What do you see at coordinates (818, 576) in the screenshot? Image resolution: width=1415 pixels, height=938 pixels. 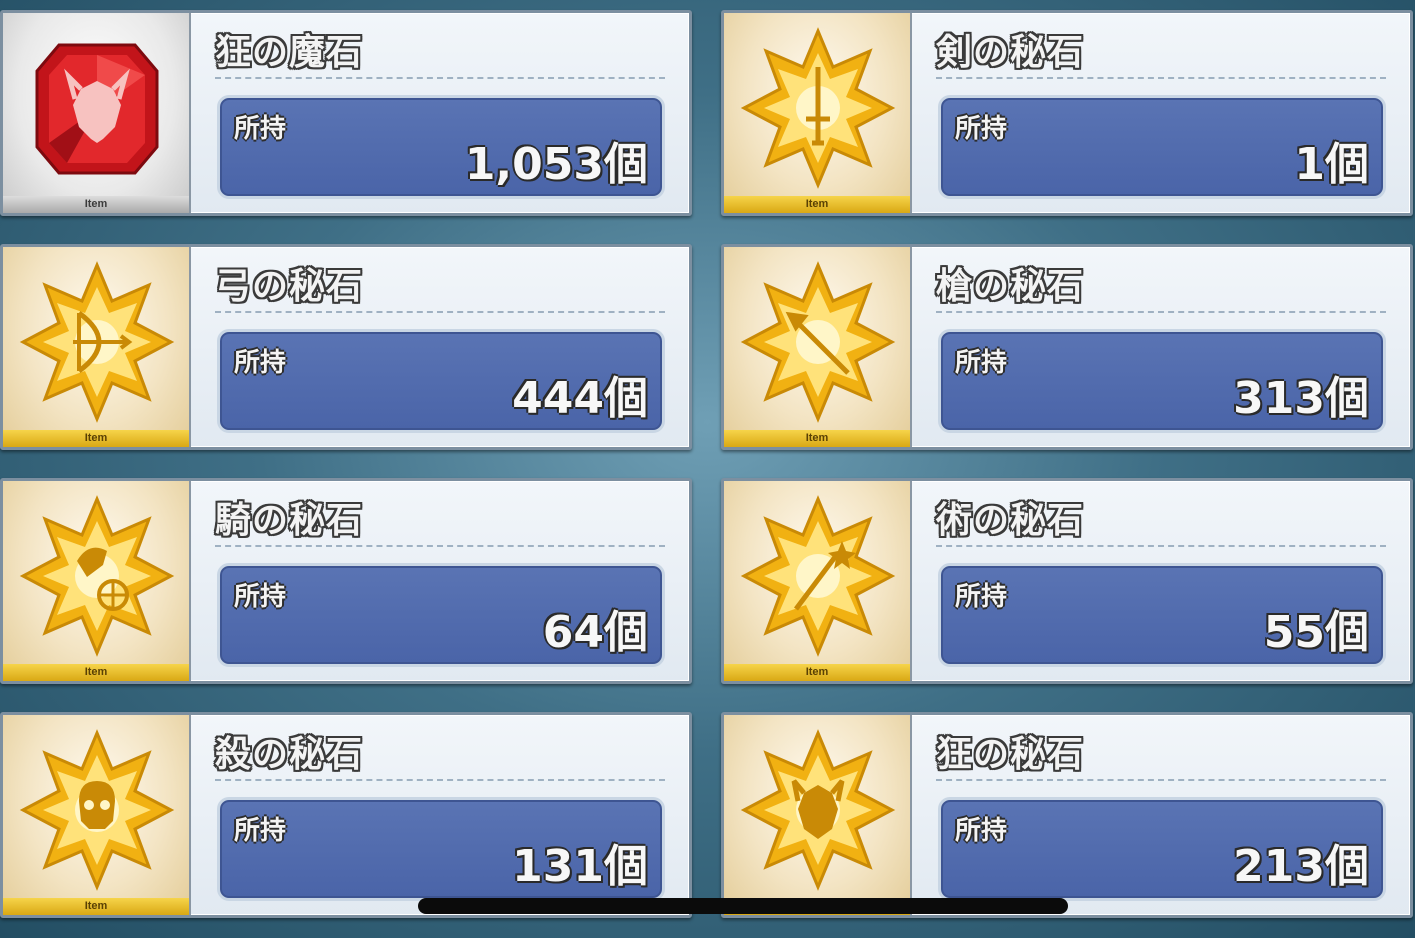 I see `caster-gem-icon` at bounding box center [818, 576].